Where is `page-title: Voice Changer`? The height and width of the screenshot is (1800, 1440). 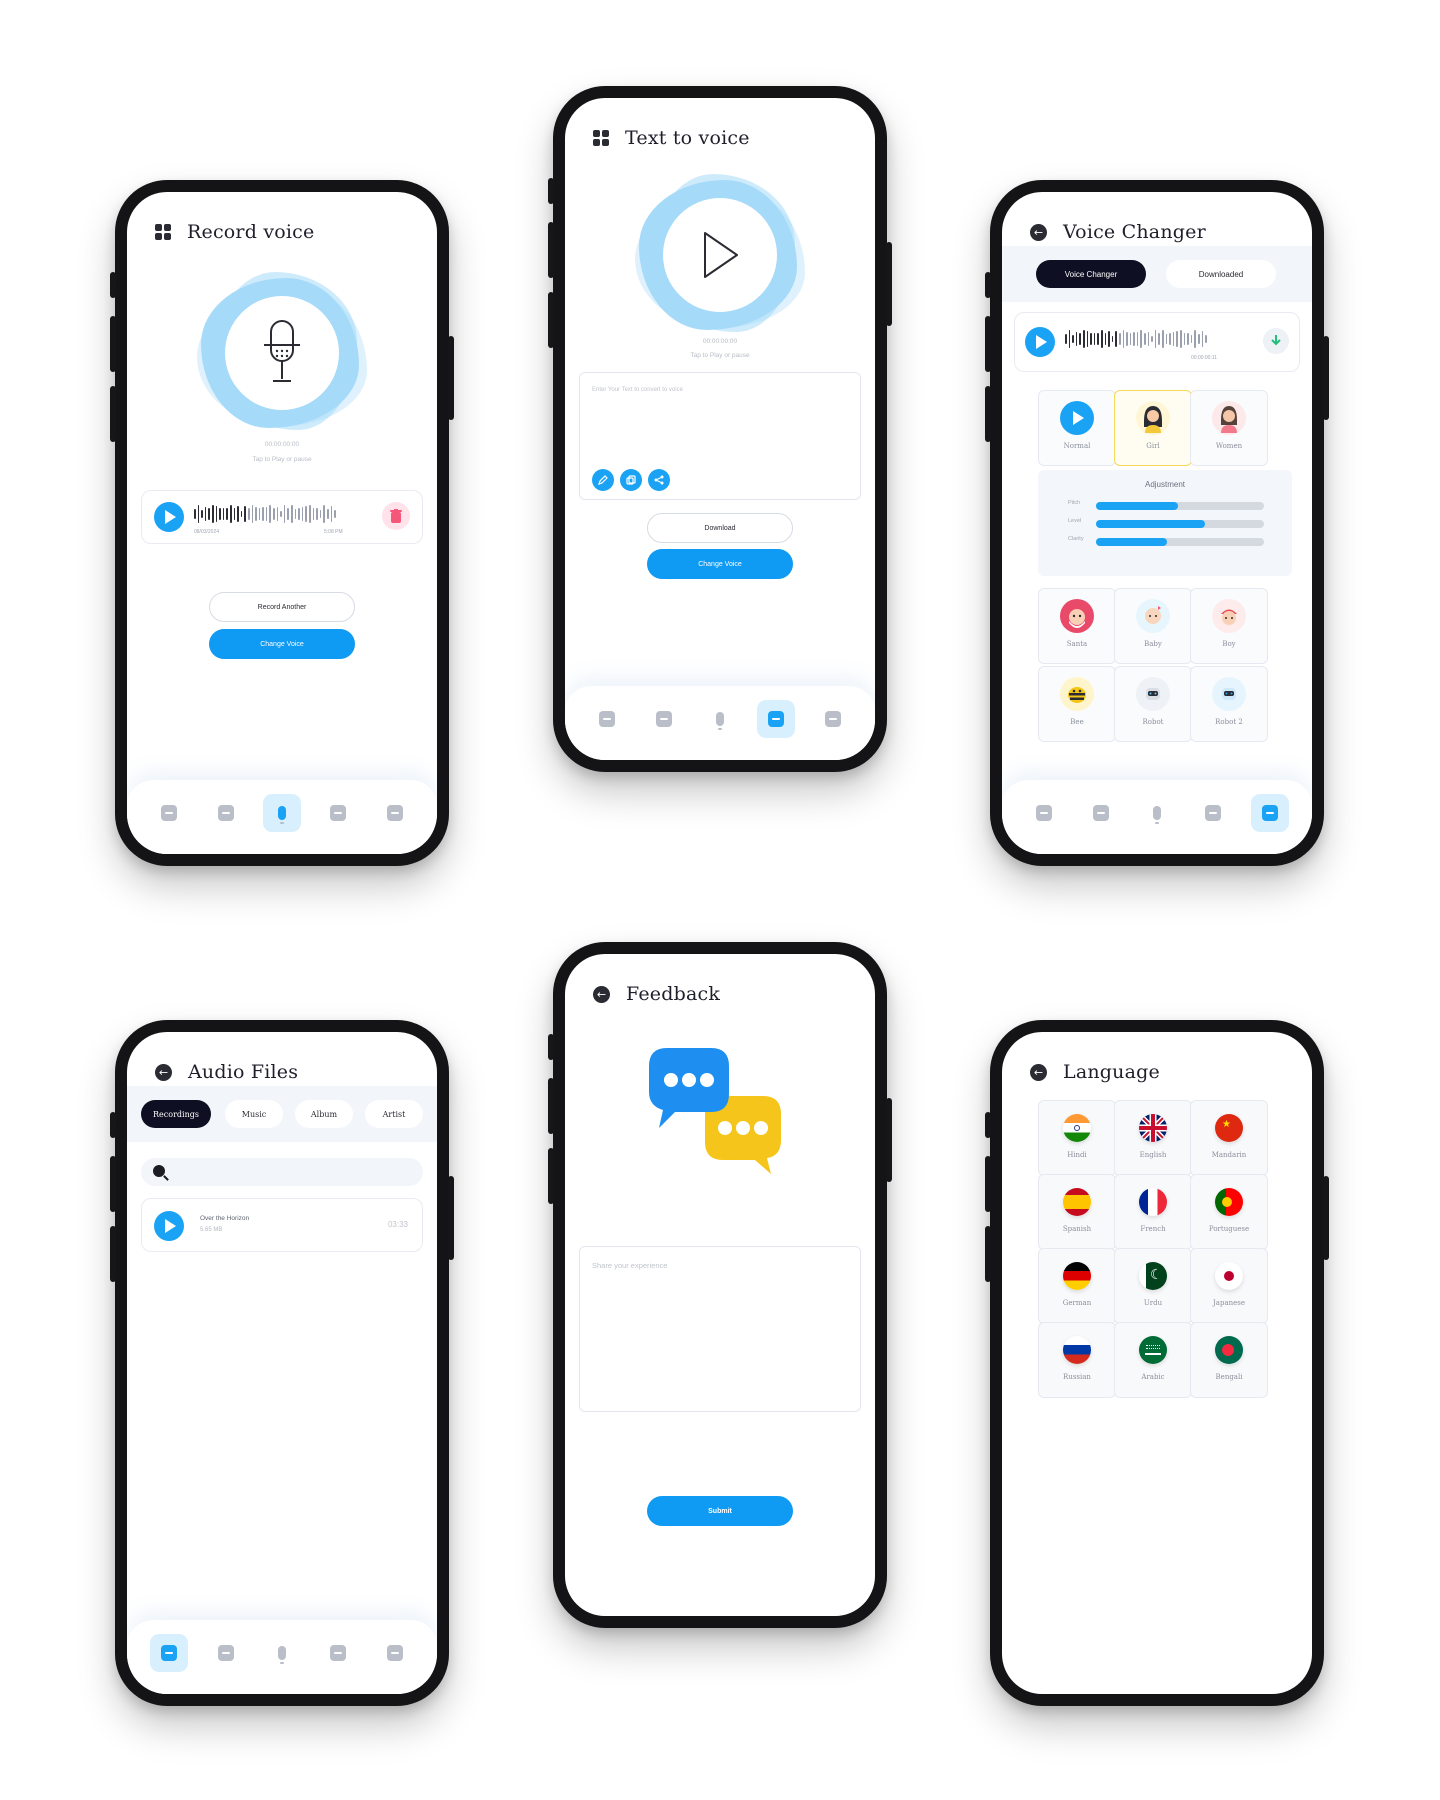
page-title: Voice Changer is located at coordinates (1134, 232).